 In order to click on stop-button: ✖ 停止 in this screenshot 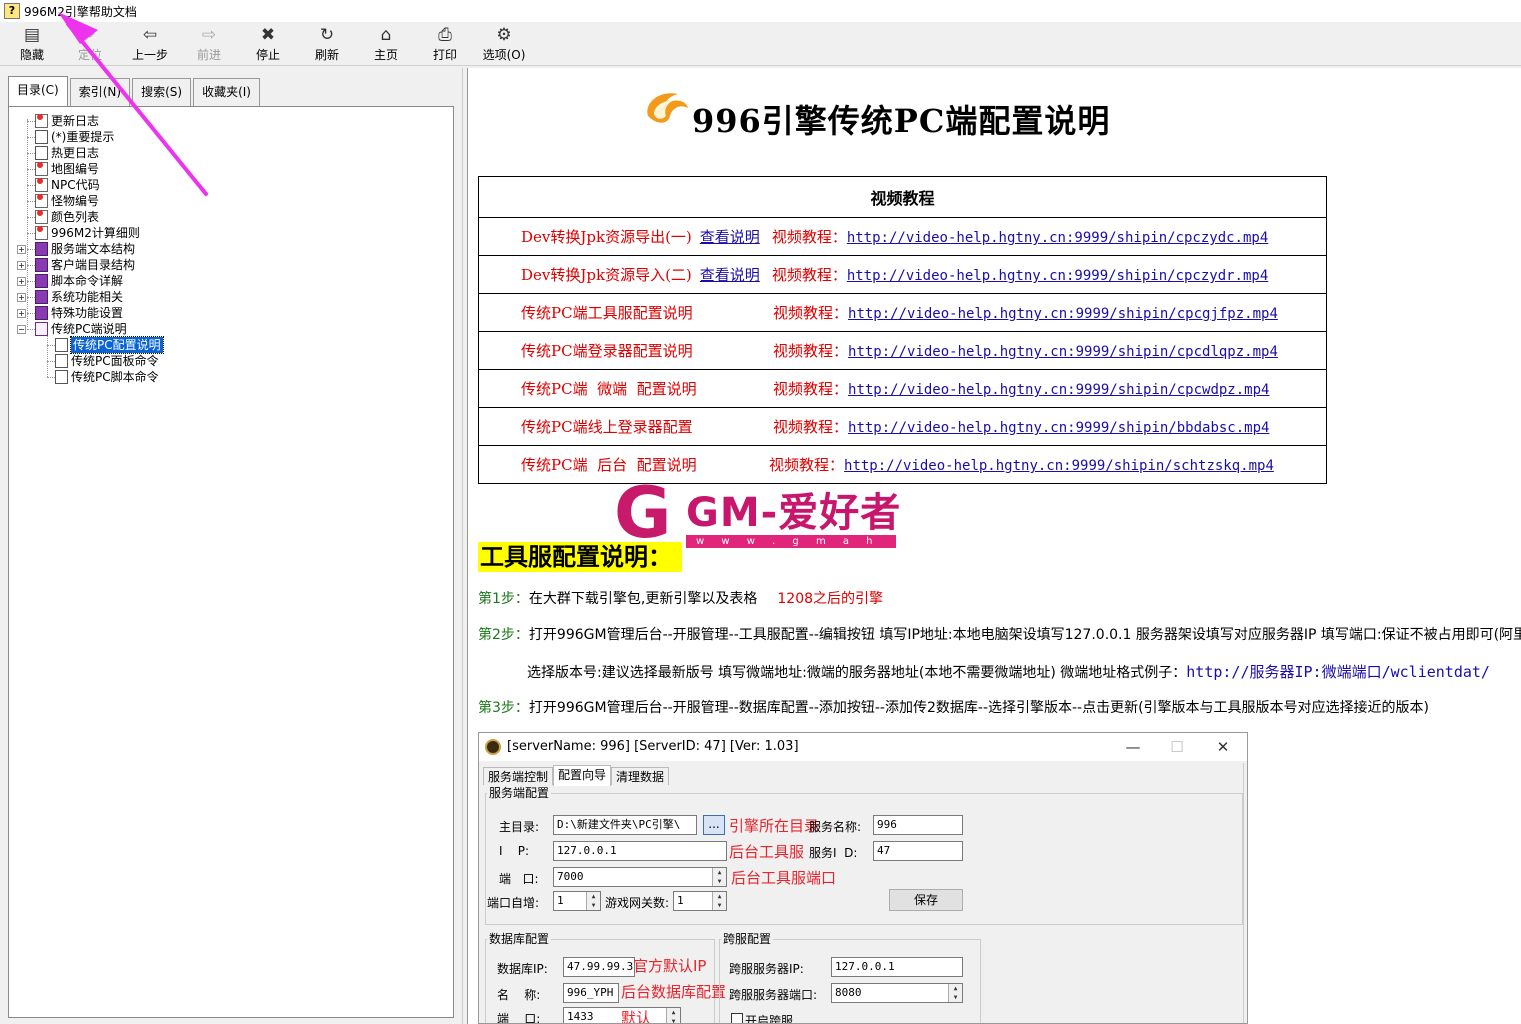, I will do `click(268, 43)`.